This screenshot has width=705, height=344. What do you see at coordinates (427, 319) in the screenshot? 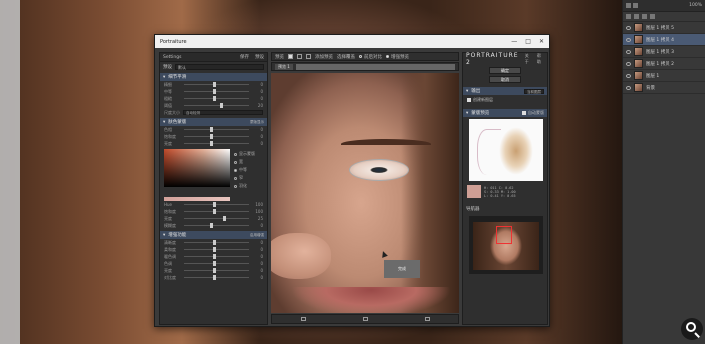
I see `hand-tool-icon` at bounding box center [427, 319].